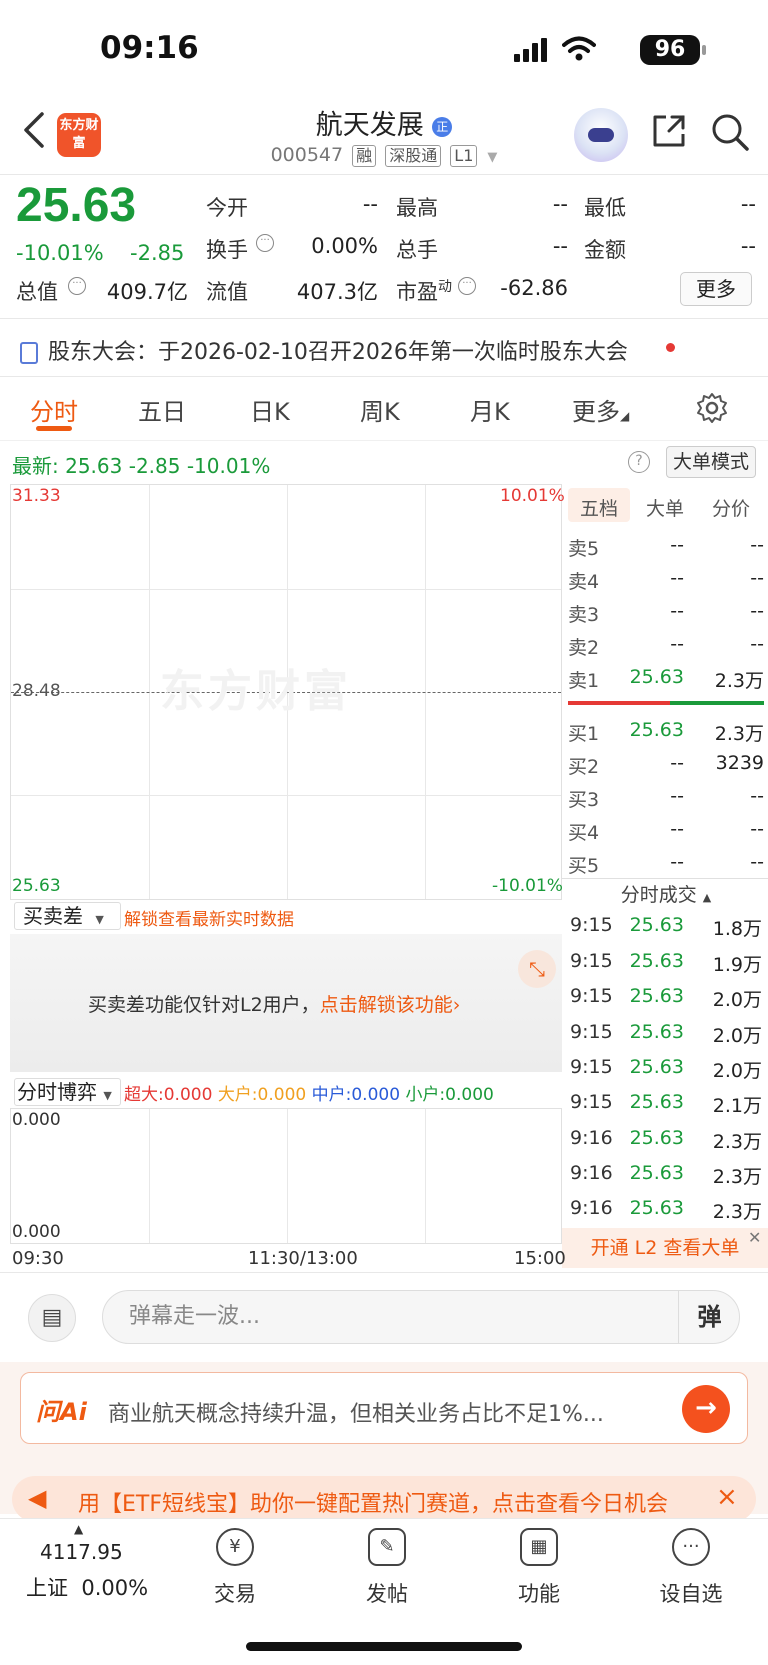  Describe the element at coordinates (540, 1258) in the screenshot. I see `time-end: 15:00` at that location.